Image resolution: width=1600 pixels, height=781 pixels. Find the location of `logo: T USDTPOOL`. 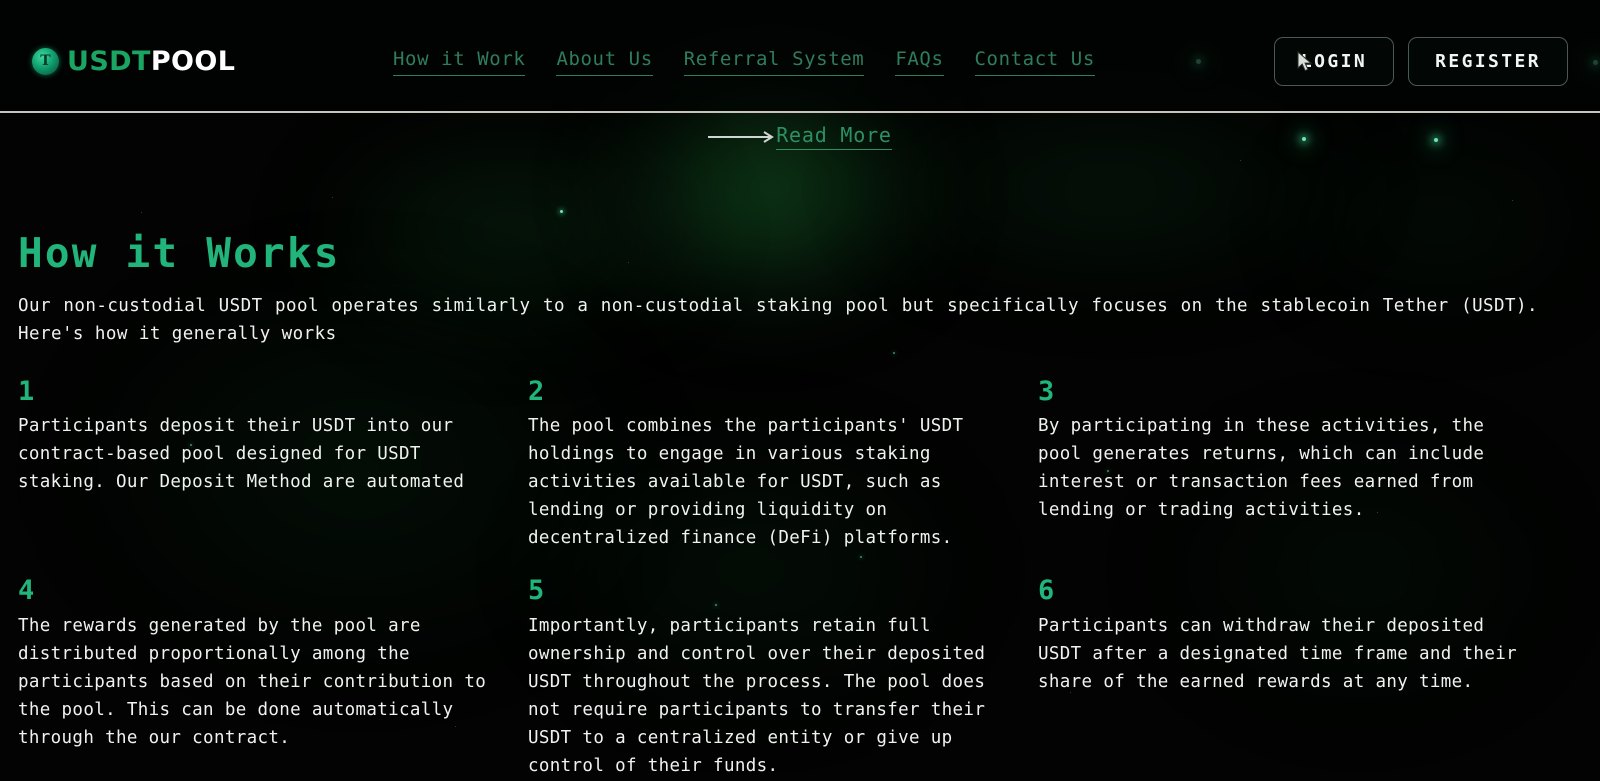

logo: T USDTPOOL is located at coordinates (133, 61).